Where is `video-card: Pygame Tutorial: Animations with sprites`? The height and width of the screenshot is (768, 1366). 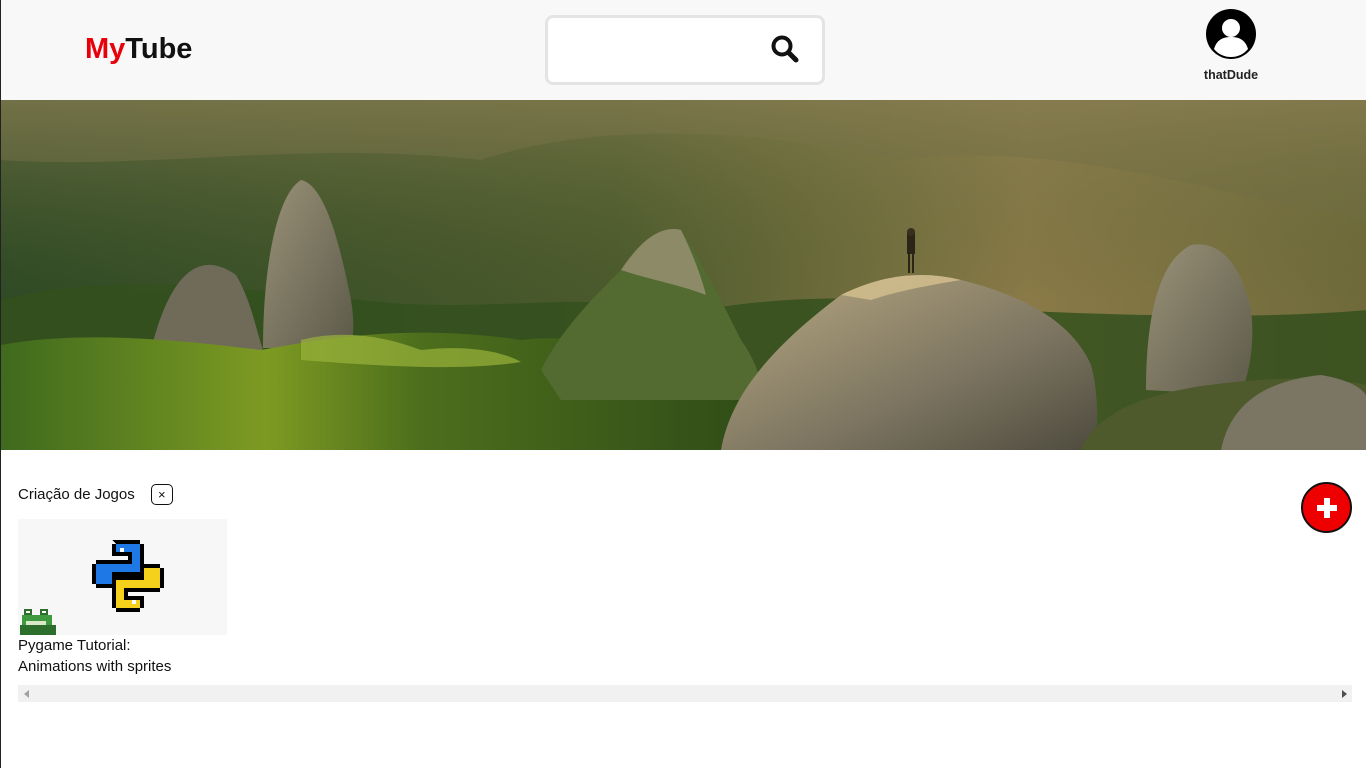
video-card: Pygame Tutorial: Animations with sprites is located at coordinates (123, 598).